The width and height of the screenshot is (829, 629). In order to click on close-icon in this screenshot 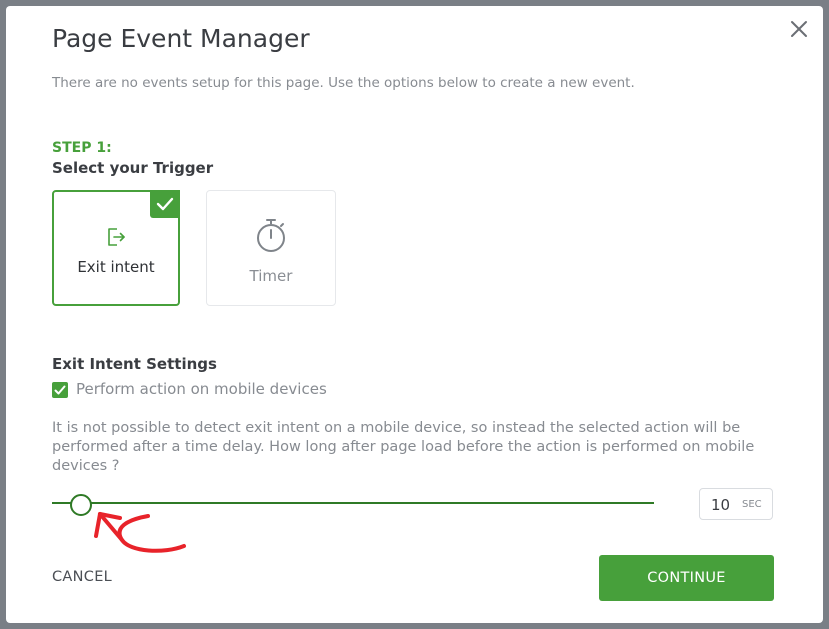, I will do `click(799, 29)`.